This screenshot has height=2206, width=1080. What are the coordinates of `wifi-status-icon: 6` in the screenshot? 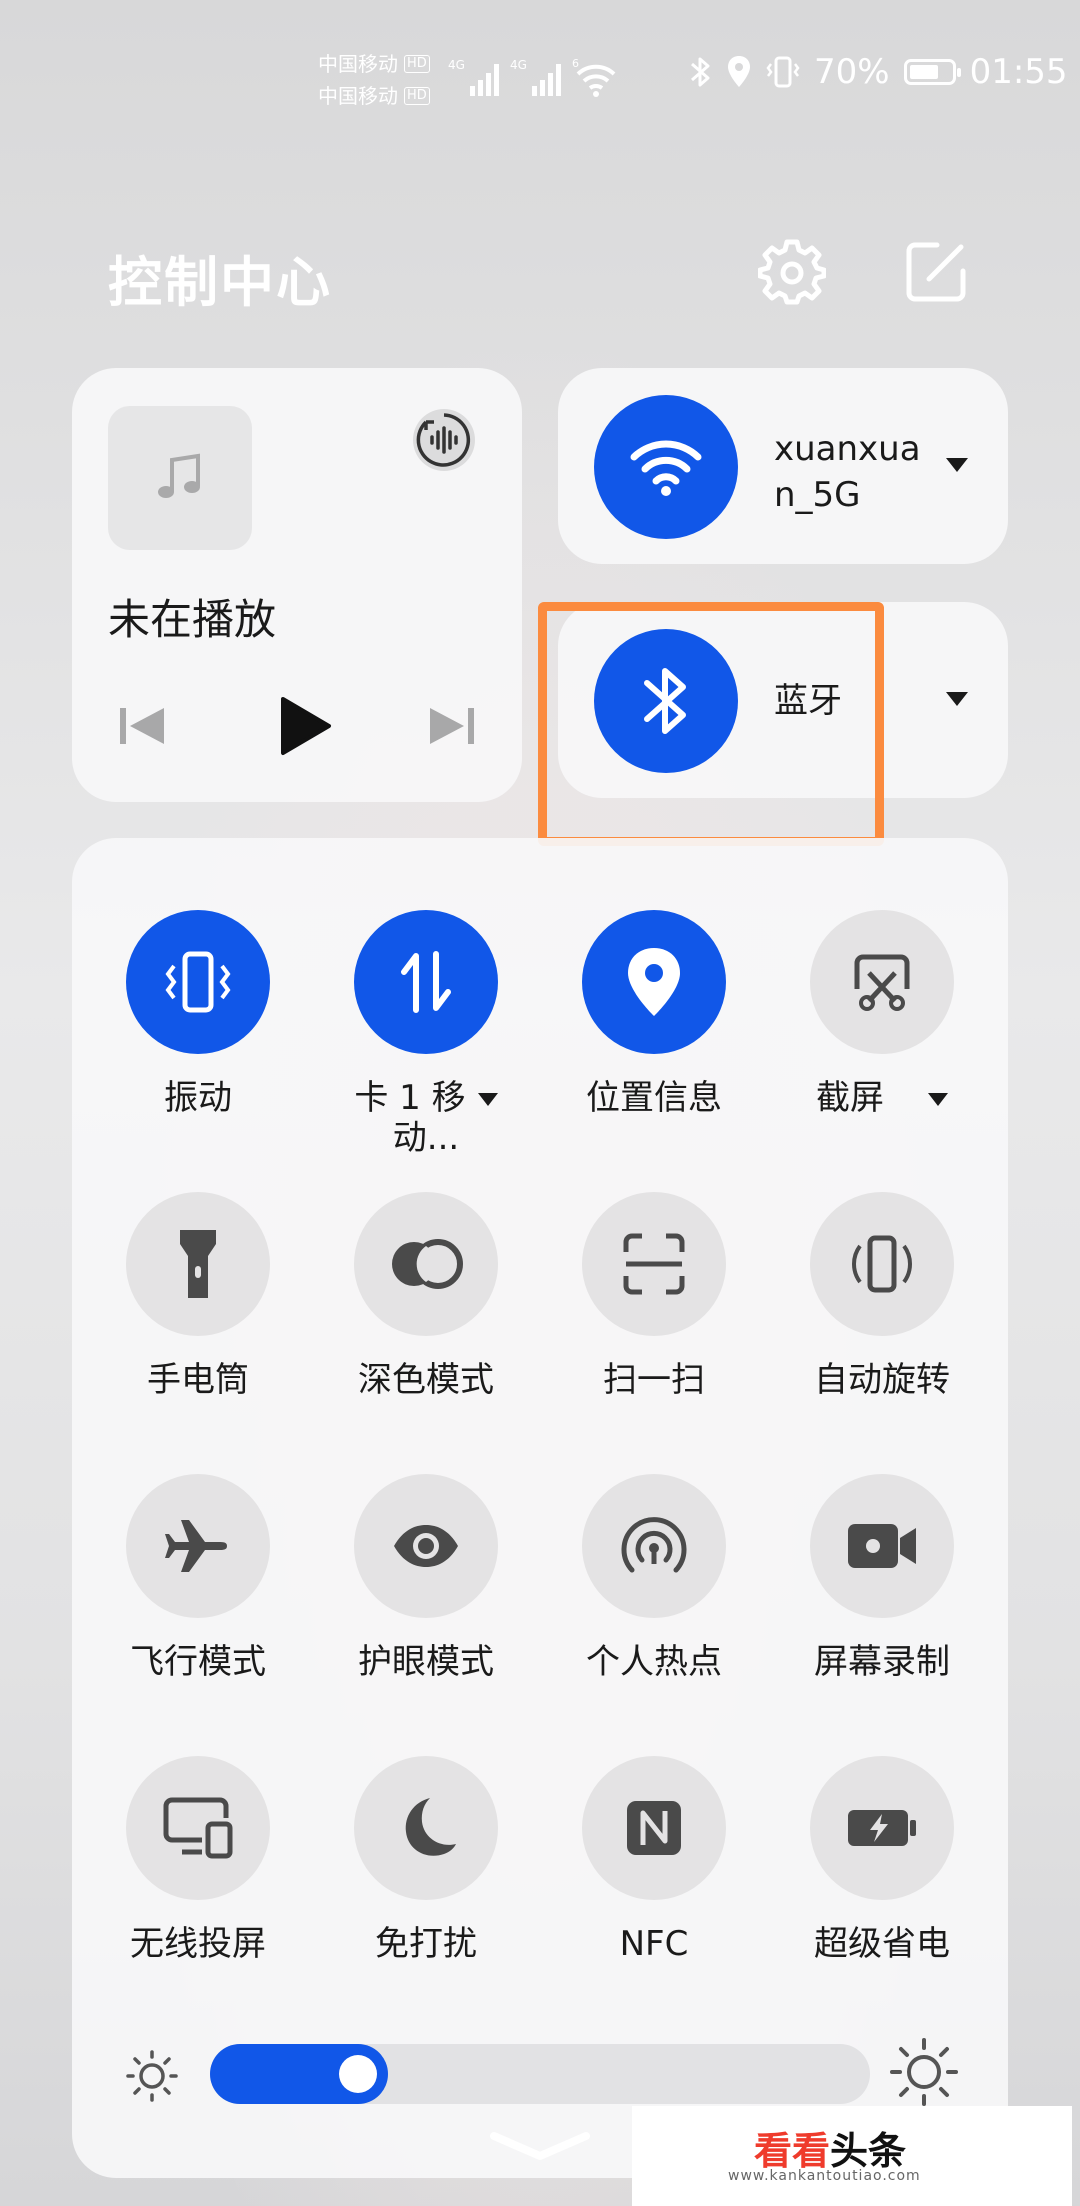 It's located at (594, 77).